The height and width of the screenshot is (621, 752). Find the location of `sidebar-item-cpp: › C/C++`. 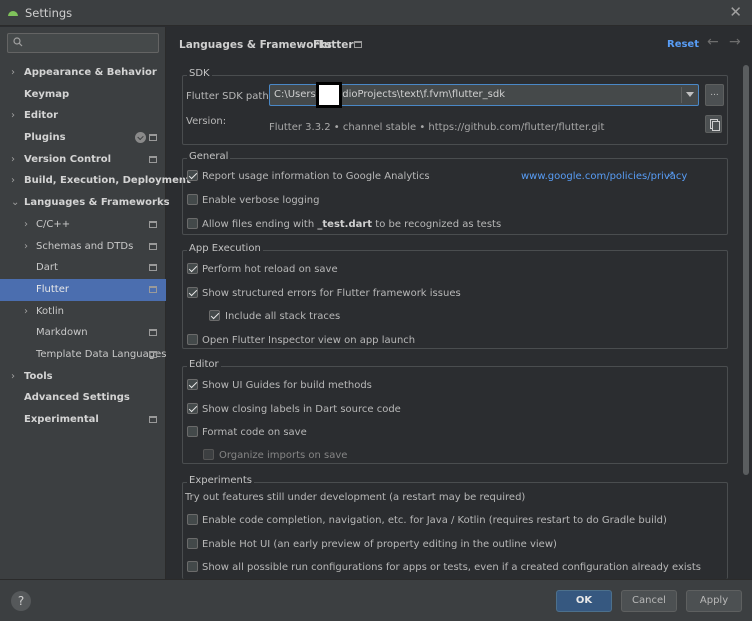

sidebar-item-cpp: › C/C++ is located at coordinates (83, 225).